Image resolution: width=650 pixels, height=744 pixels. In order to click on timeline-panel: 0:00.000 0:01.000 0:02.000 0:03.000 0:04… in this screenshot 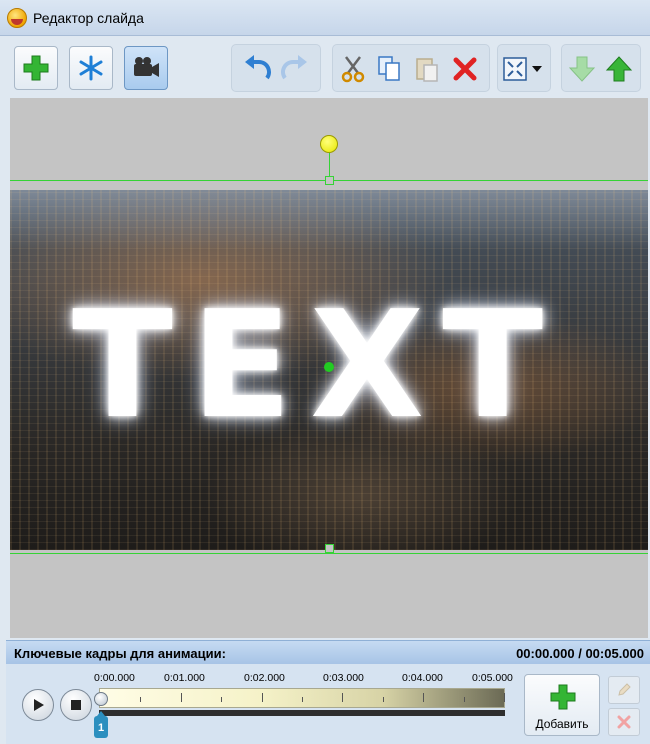, I will do `click(328, 704)`.